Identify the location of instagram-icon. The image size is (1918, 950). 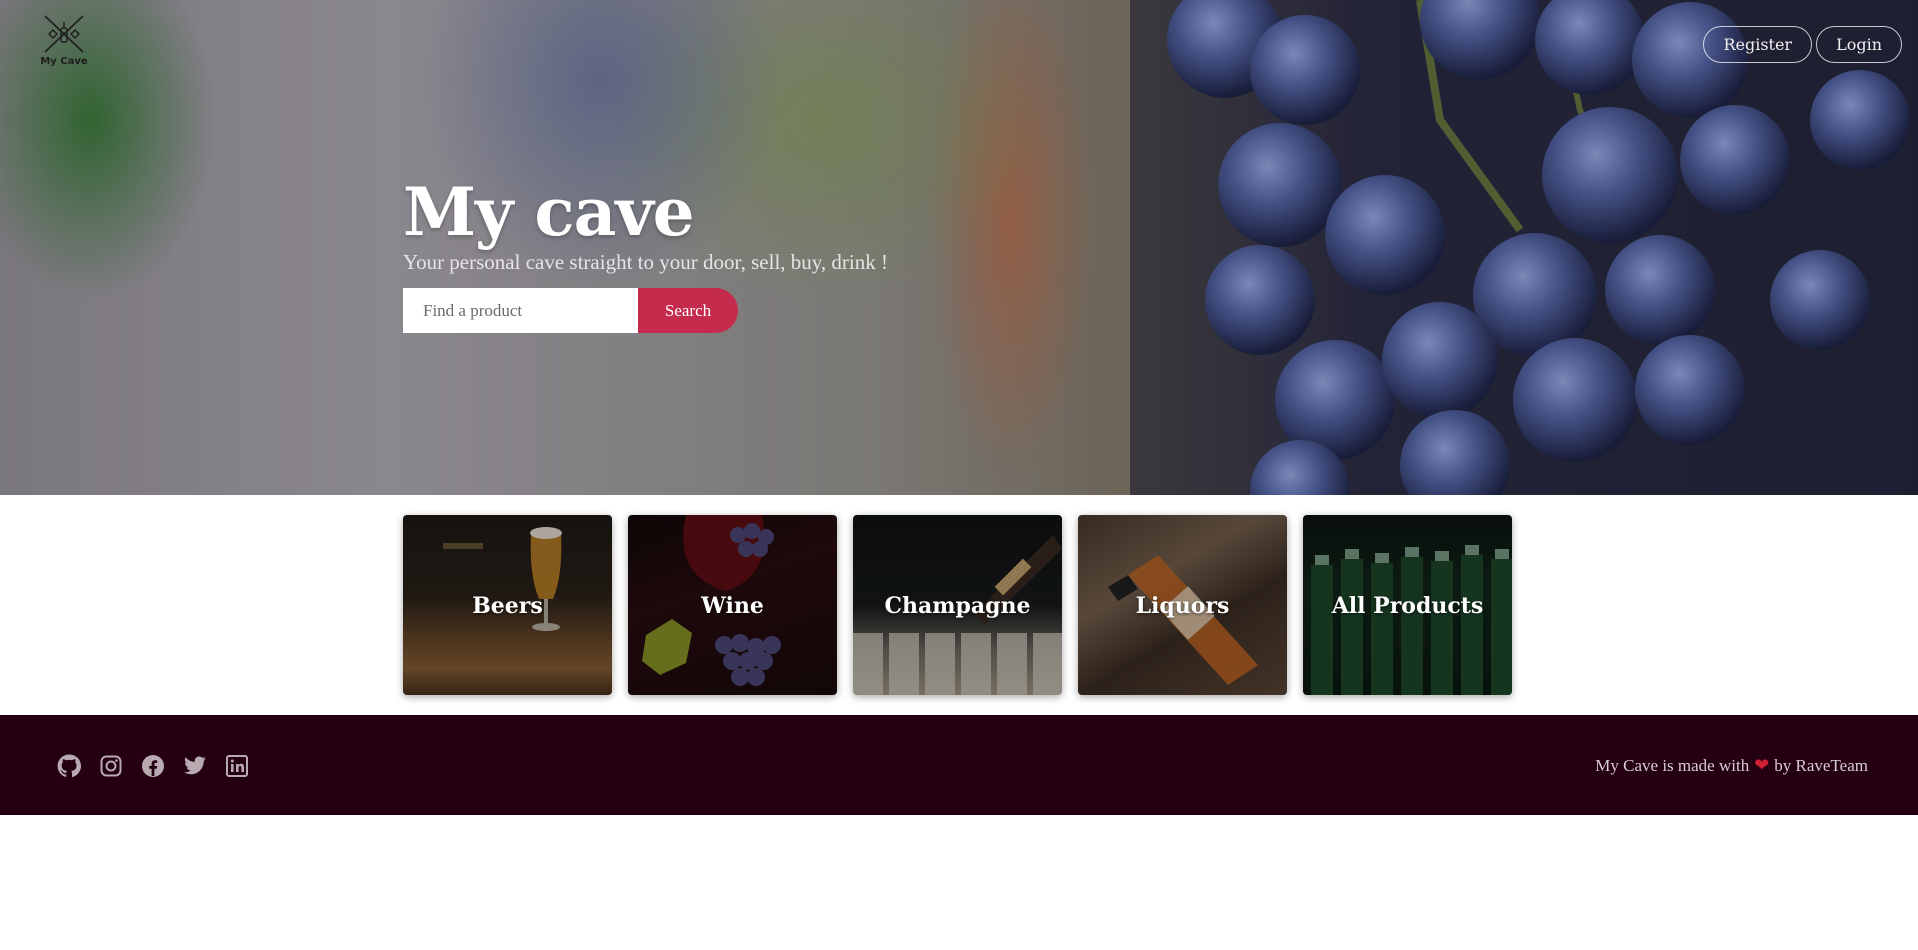
(111, 766).